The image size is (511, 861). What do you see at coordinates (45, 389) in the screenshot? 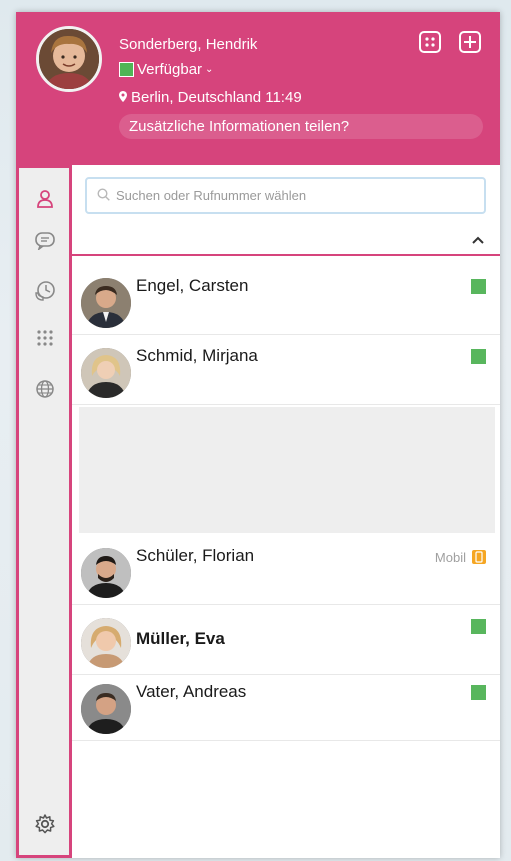
I see `globe-icon` at bounding box center [45, 389].